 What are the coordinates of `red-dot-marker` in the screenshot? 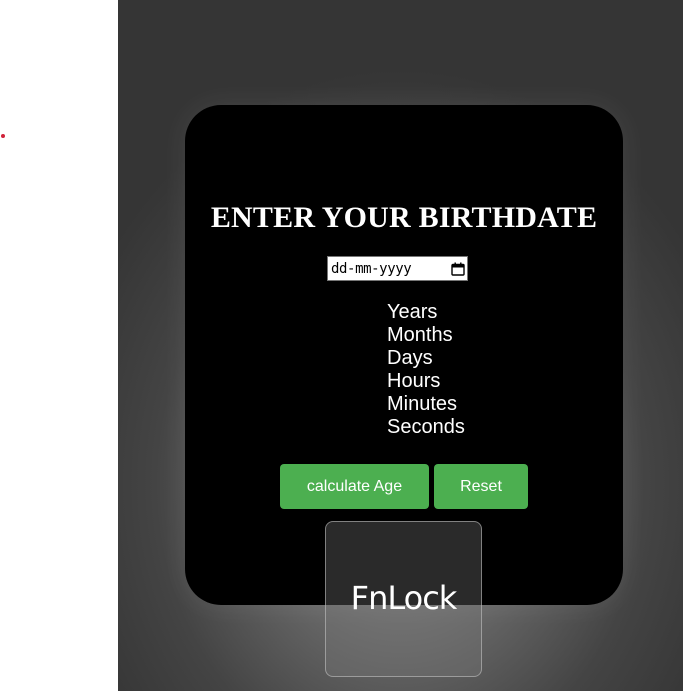 It's located at (3, 136).